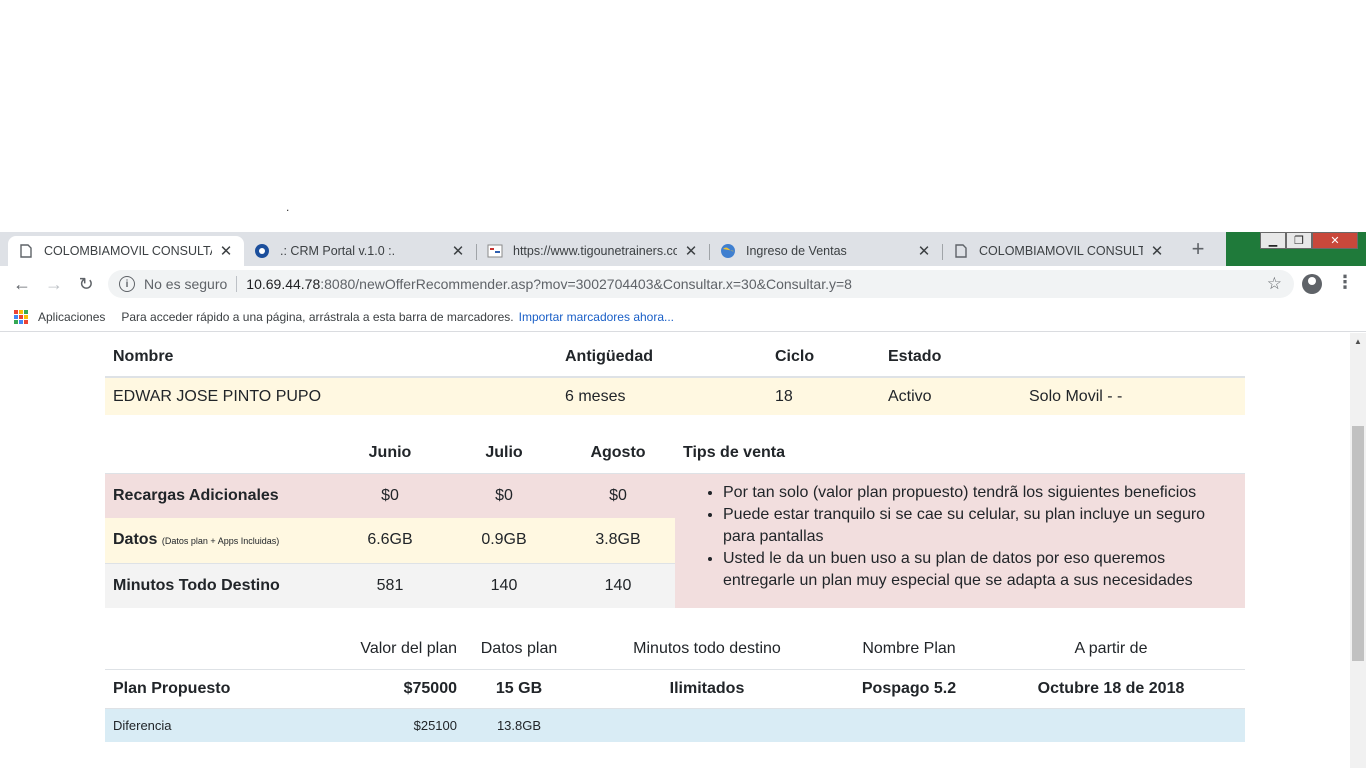 This screenshot has width=1366, height=768. I want to click on data-difference: 13.8GB, so click(519, 725).